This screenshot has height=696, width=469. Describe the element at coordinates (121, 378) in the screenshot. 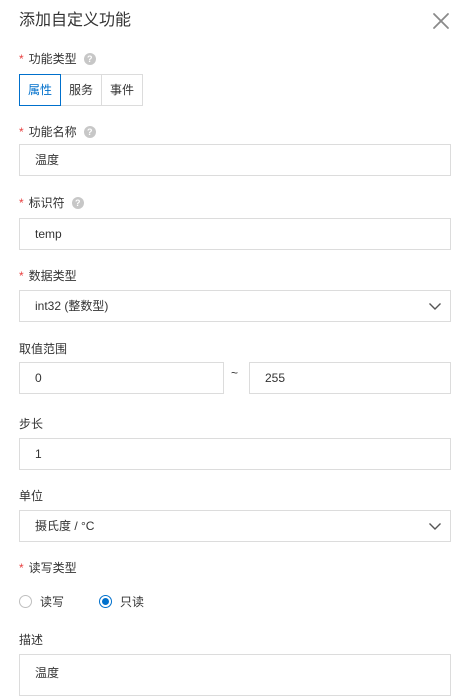

I see `range-min-input: 0` at that location.